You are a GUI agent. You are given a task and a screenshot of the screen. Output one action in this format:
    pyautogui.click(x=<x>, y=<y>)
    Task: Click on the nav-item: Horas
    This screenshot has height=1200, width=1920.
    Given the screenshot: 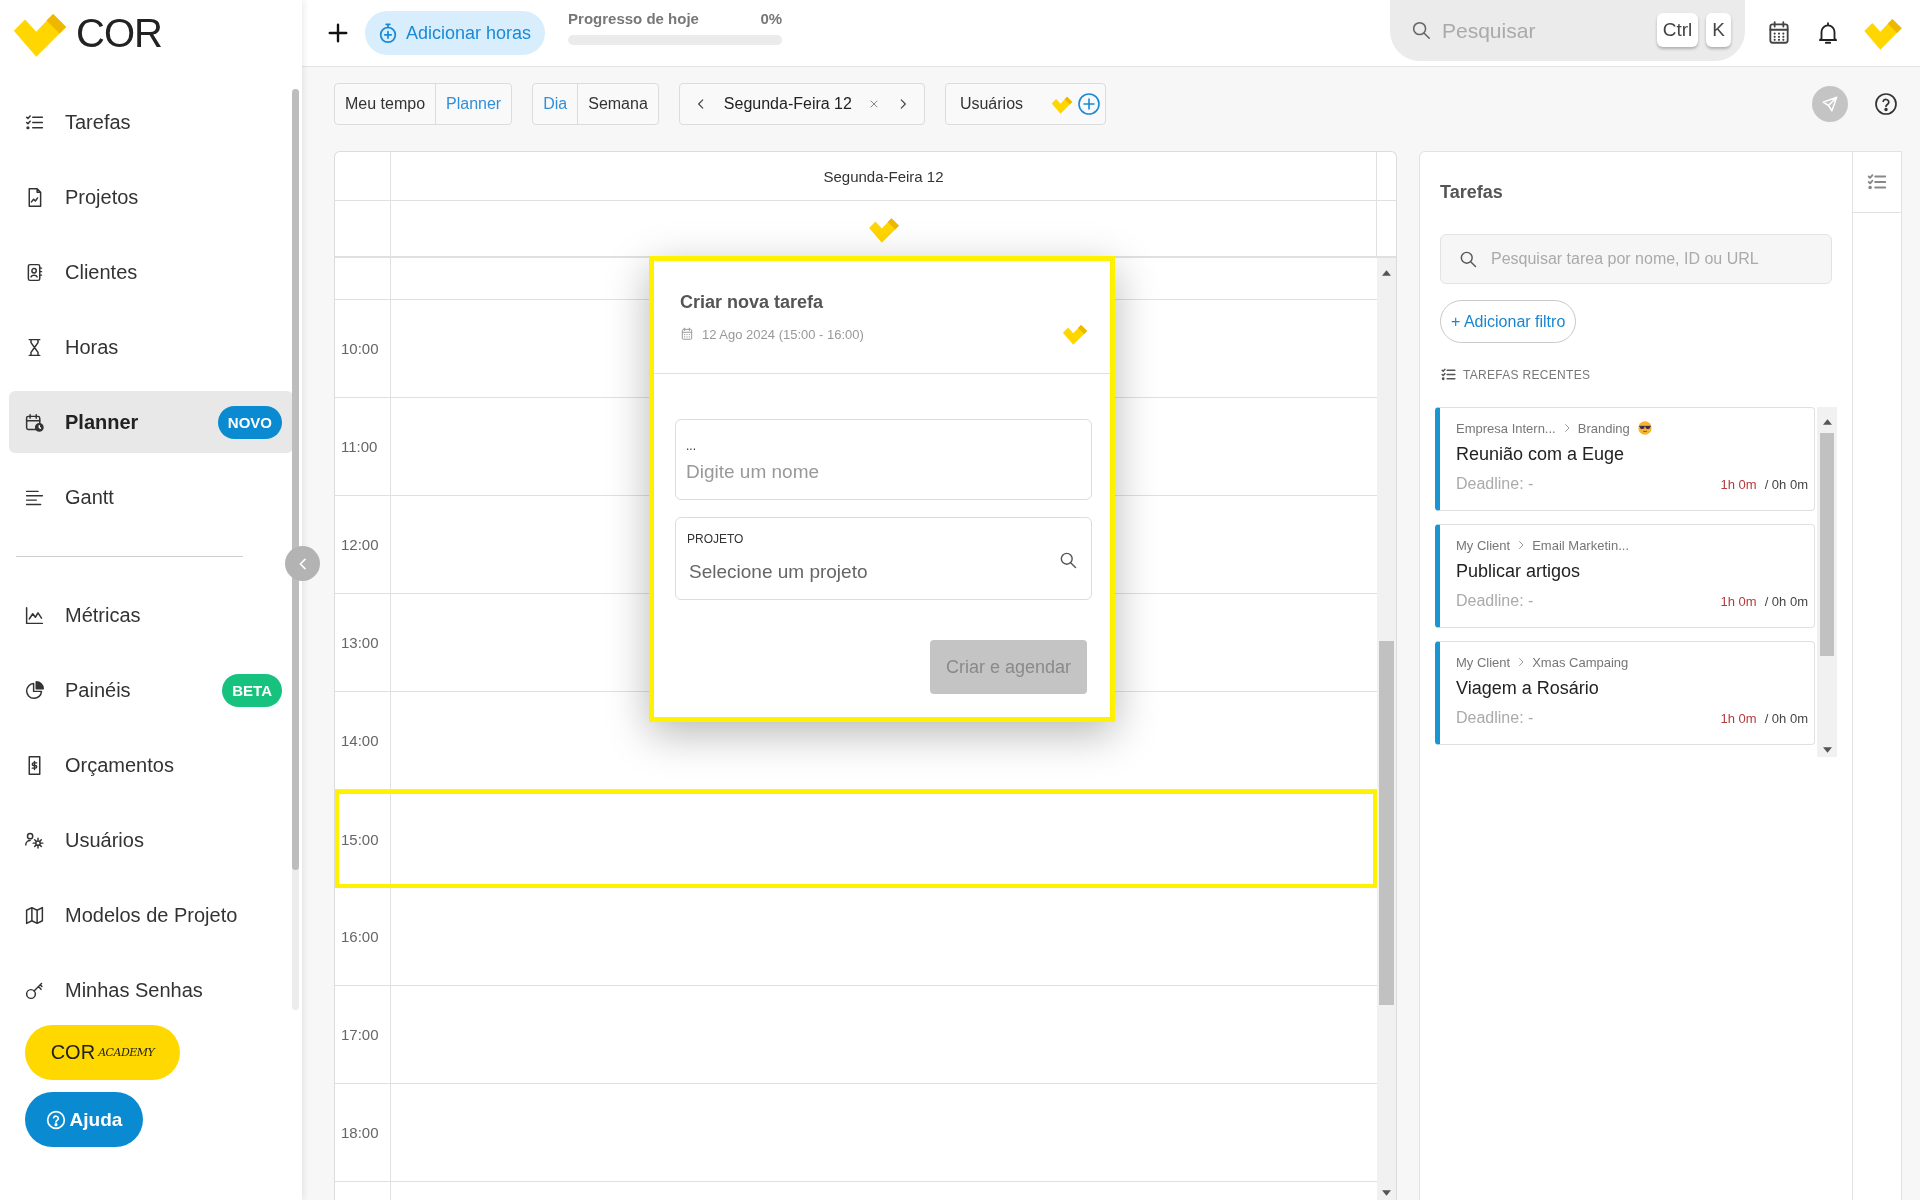 What is the action you would take?
    pyautogui.click(x=151, y=347)
    